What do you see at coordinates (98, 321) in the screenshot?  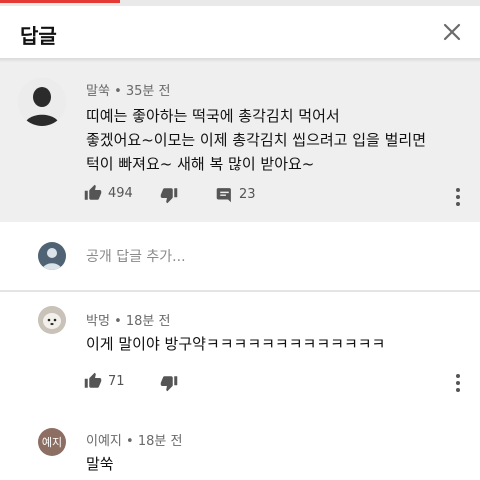 I see `reply-author: 박멍` at bounding box center [98, 321].